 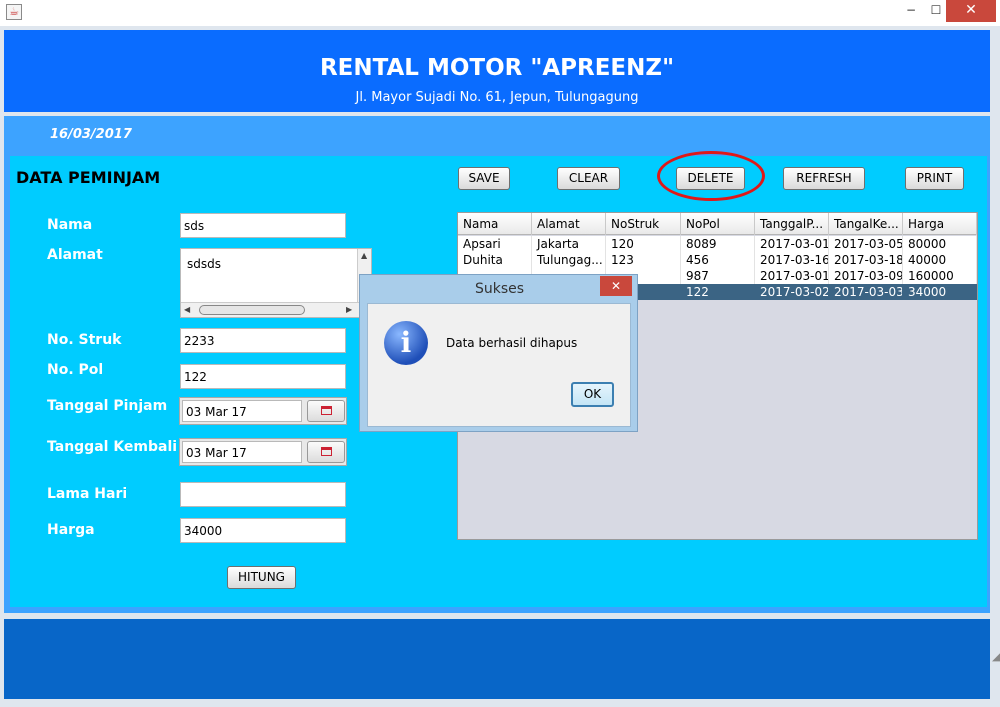 What do you see at coordinates (263, 376) in the screenshot?
I see `no-pol-field: 122` at bounding box center [263, 376].